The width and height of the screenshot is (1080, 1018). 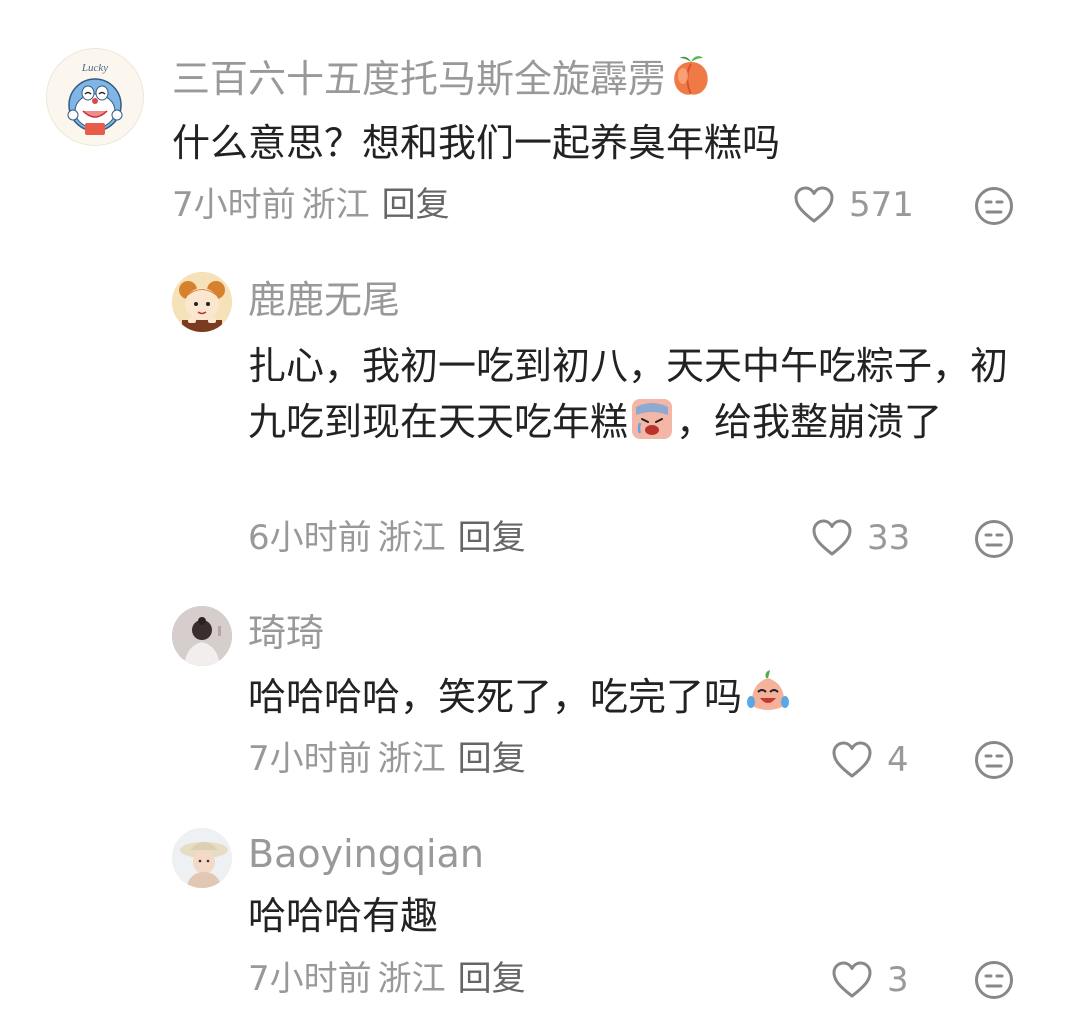 I want to click on laughing-tears-emoji, so click(x=768, y=692).